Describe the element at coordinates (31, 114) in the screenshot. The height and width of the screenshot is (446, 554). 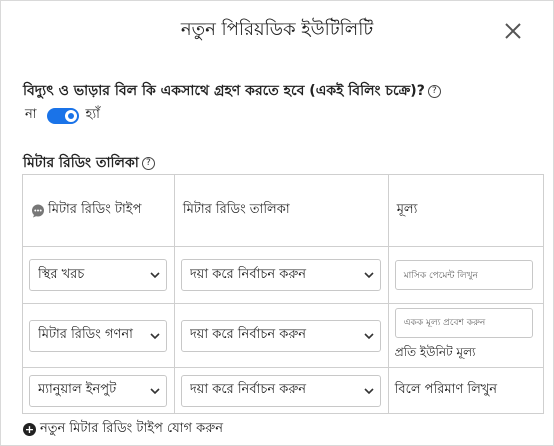
I see `toggle-off-label: না` at that location.